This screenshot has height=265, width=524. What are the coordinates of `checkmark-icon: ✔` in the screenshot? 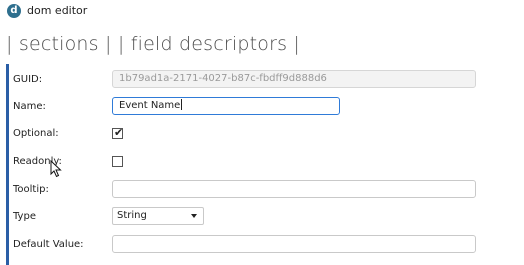 It's located at (119, 132).